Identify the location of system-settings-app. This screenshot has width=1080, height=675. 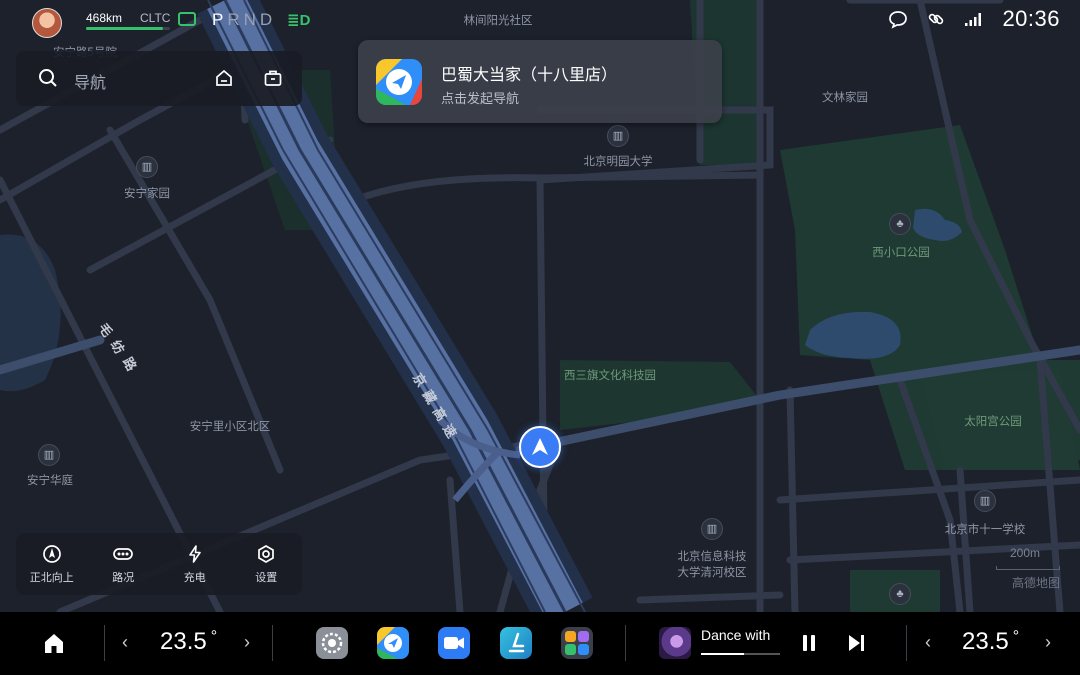
(332, 643).